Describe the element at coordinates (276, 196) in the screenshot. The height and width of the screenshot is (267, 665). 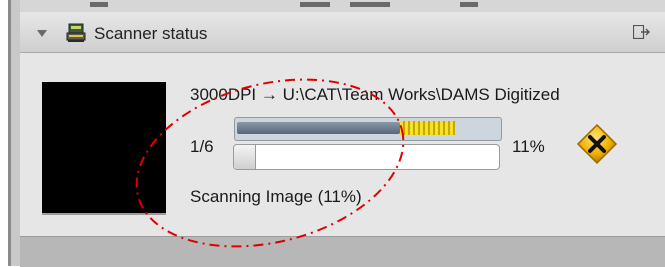
I see `scan-status-text: Scanning Image (11%)` at that location.